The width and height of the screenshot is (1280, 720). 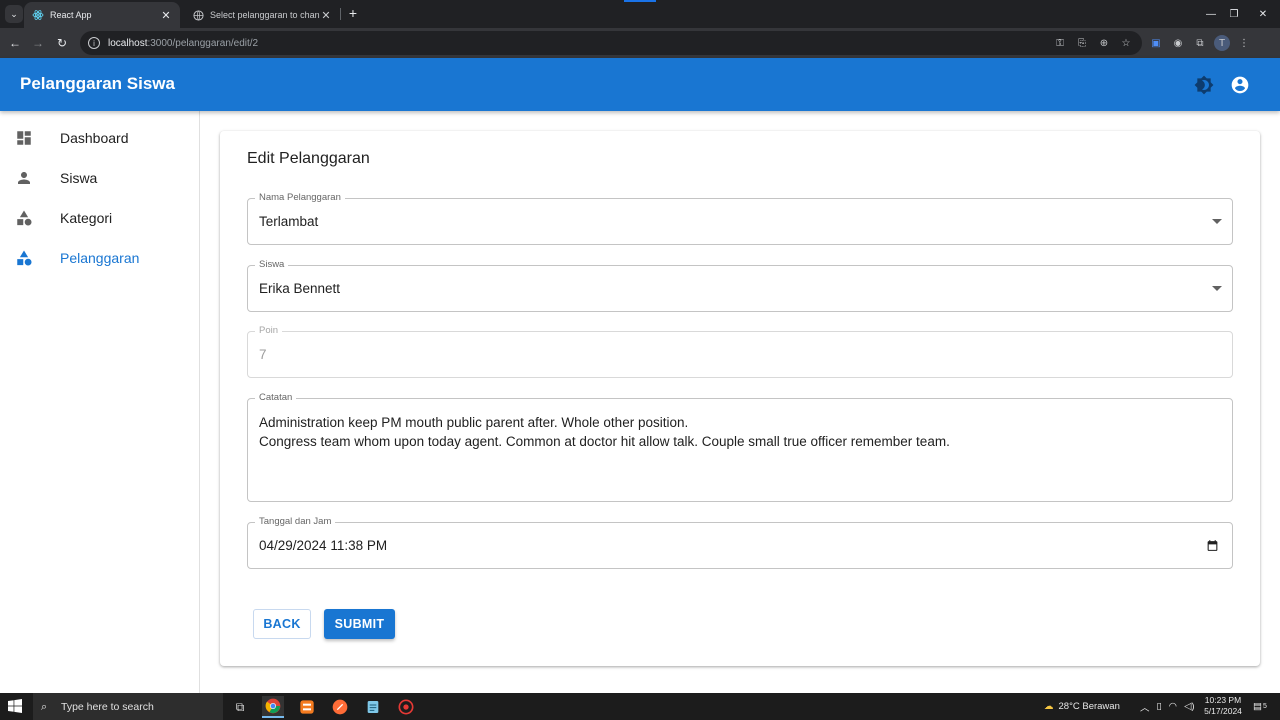 I want to click on back-arrow-icon: ←, so click(x=15, y=43).